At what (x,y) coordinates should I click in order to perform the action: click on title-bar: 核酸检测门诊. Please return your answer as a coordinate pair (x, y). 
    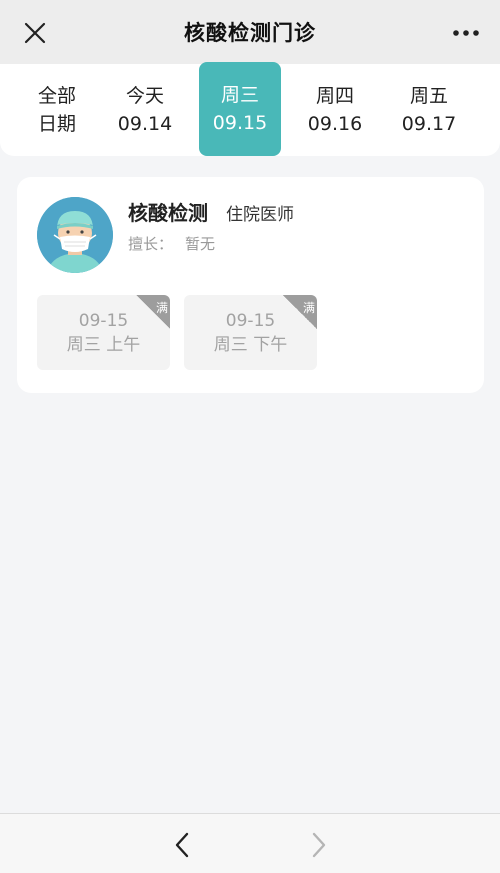
    Looking at the image, I should click on (250, 32).